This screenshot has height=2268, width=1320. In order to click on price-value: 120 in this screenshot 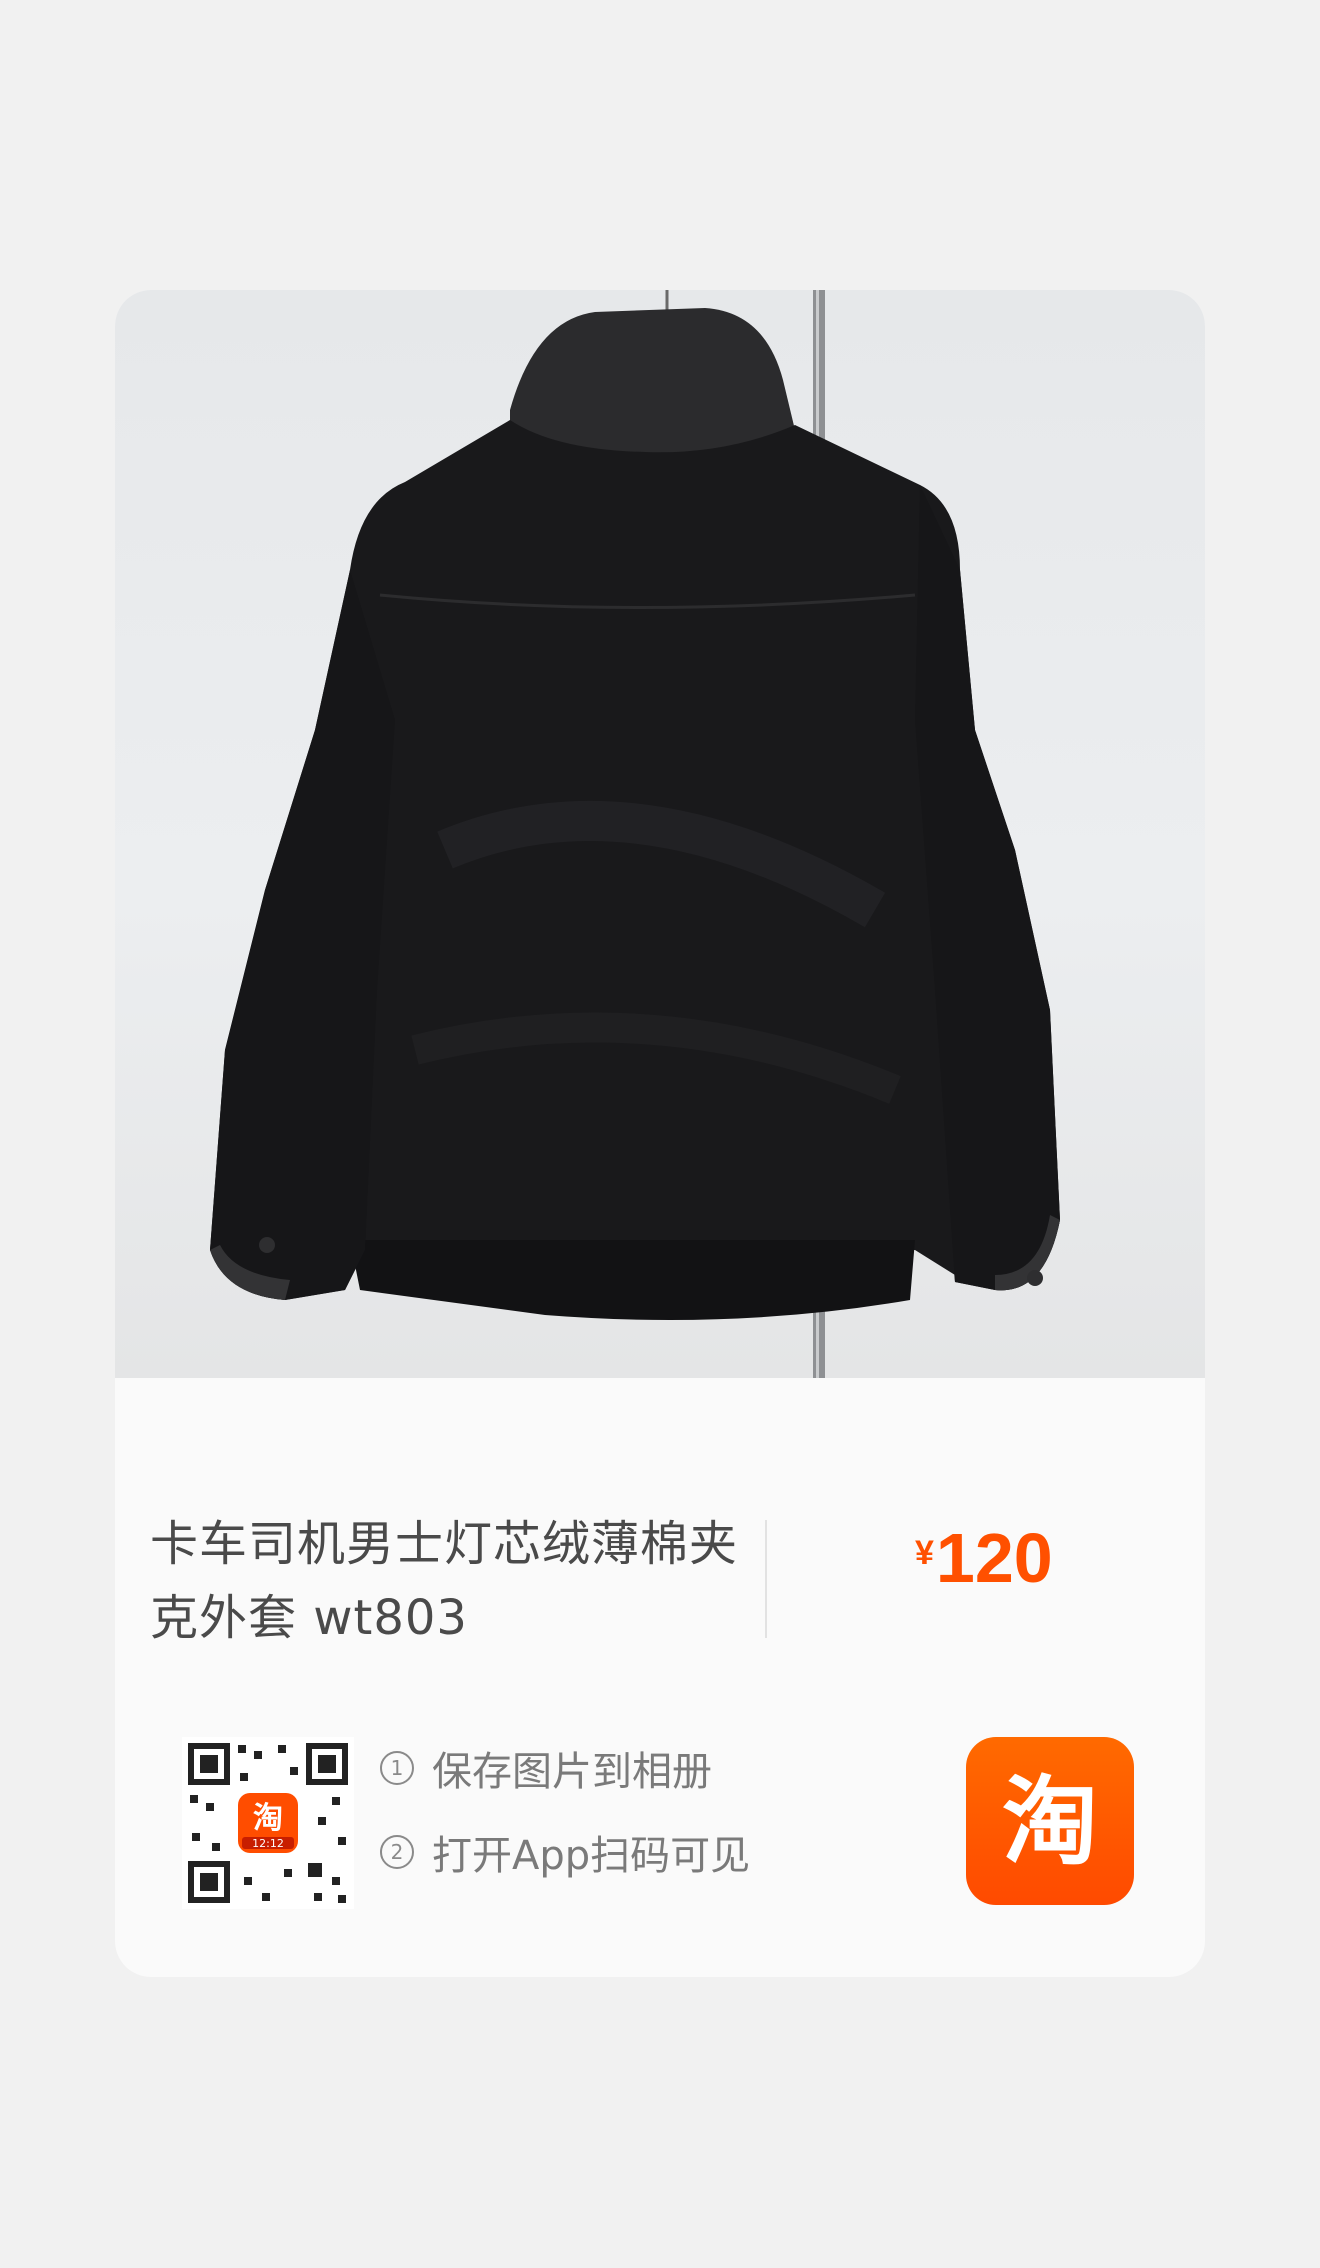, I will do `click(994, 1558)`.